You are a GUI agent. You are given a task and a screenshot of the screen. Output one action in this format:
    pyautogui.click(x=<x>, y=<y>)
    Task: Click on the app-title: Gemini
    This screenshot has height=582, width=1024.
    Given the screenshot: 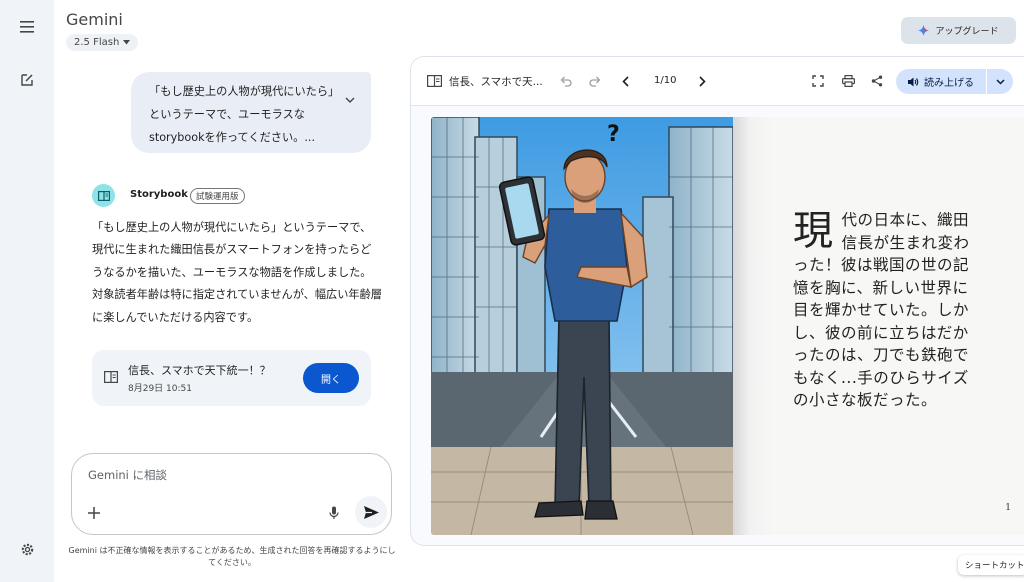 What is the action you would take?
    pyautogui.click(x=94, y=19)
    